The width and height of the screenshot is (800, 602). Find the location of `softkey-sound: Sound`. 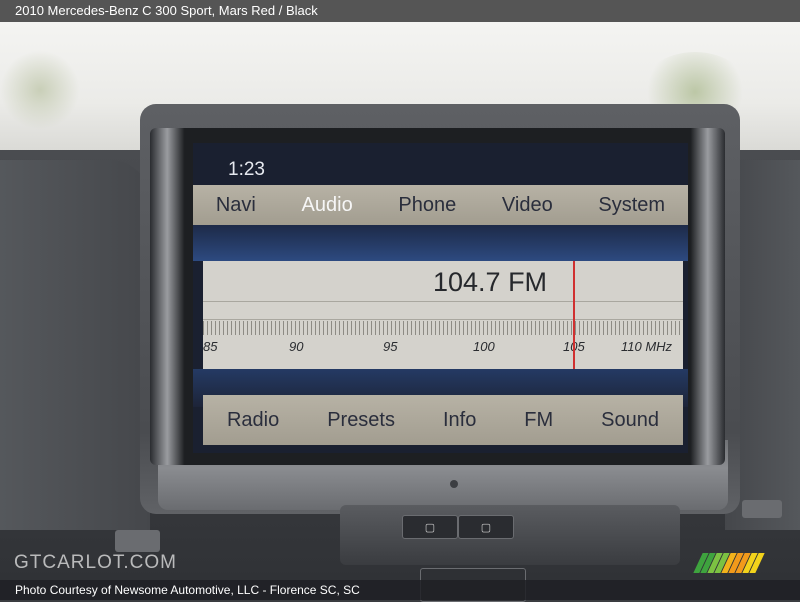

softkey-sound: Sound is located at coordinates (630, 420).